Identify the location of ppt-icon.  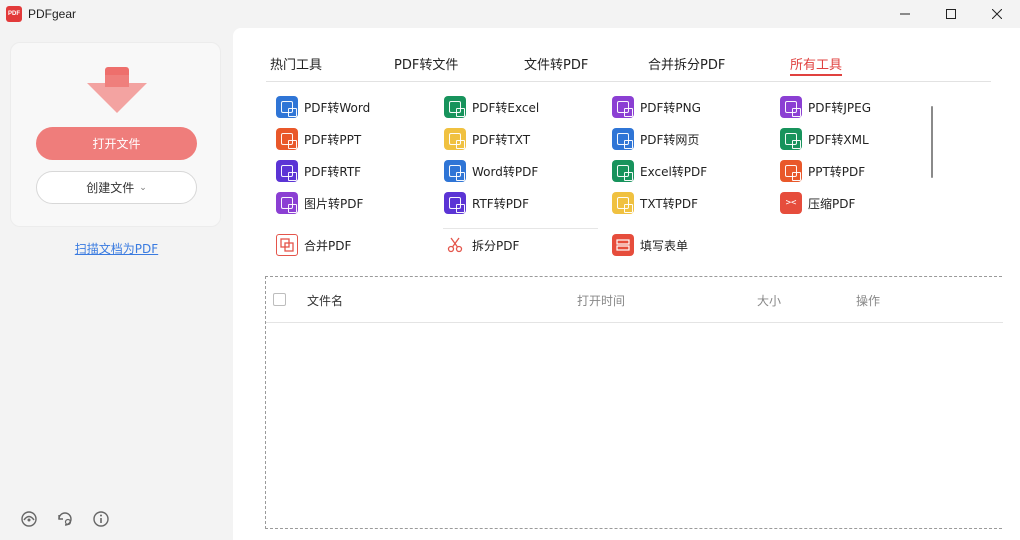
(287, 139).